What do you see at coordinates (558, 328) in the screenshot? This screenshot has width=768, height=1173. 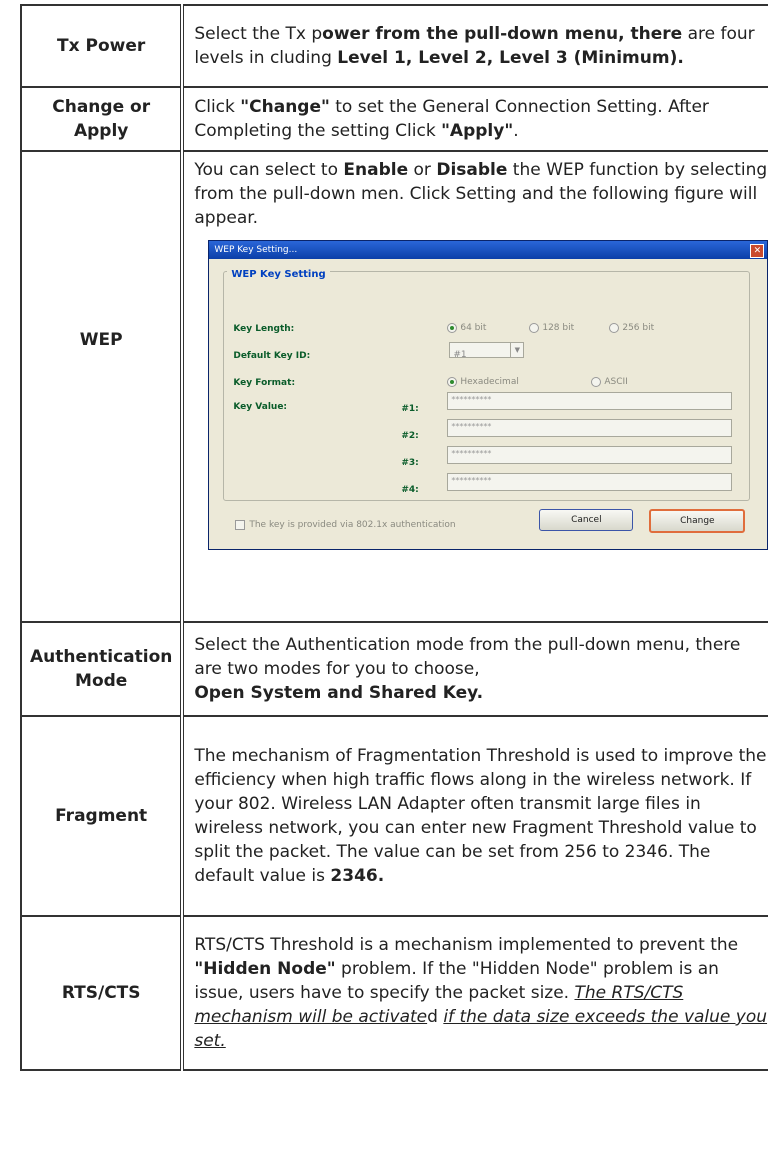 I see `option-label: 128 bit` at bounding box center [558, 328].